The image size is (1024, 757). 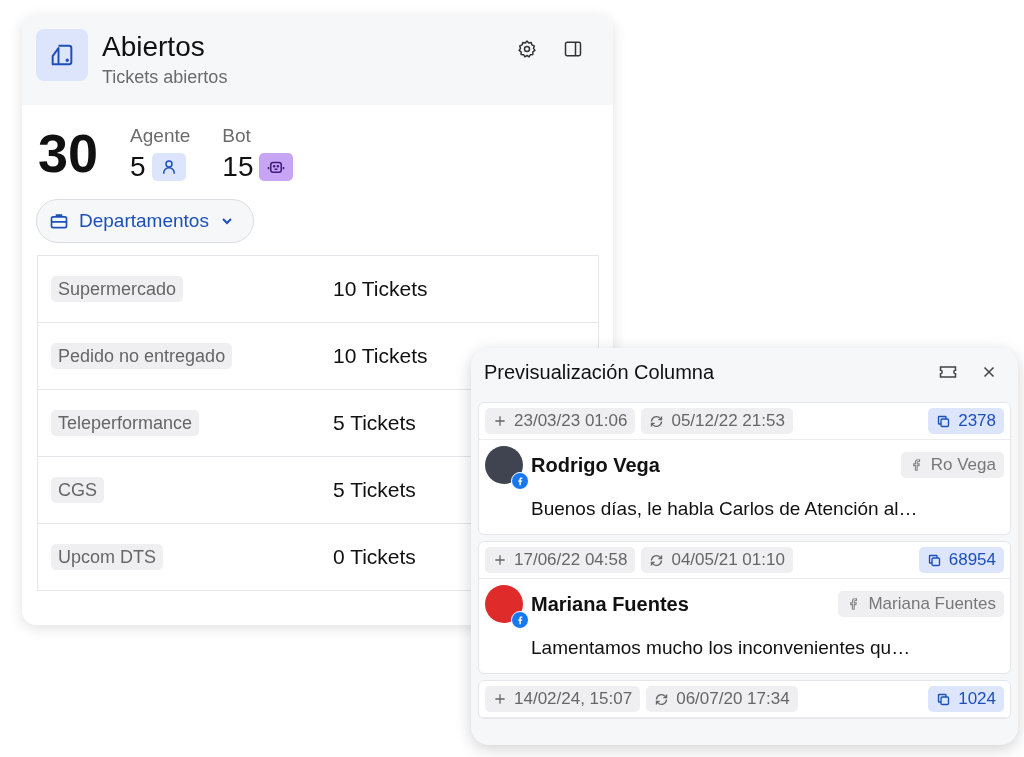 What do you see at coordinates (966, 421) in the screenshot?
I see `ticket-id: 2378` at bounding box center [966, 421].